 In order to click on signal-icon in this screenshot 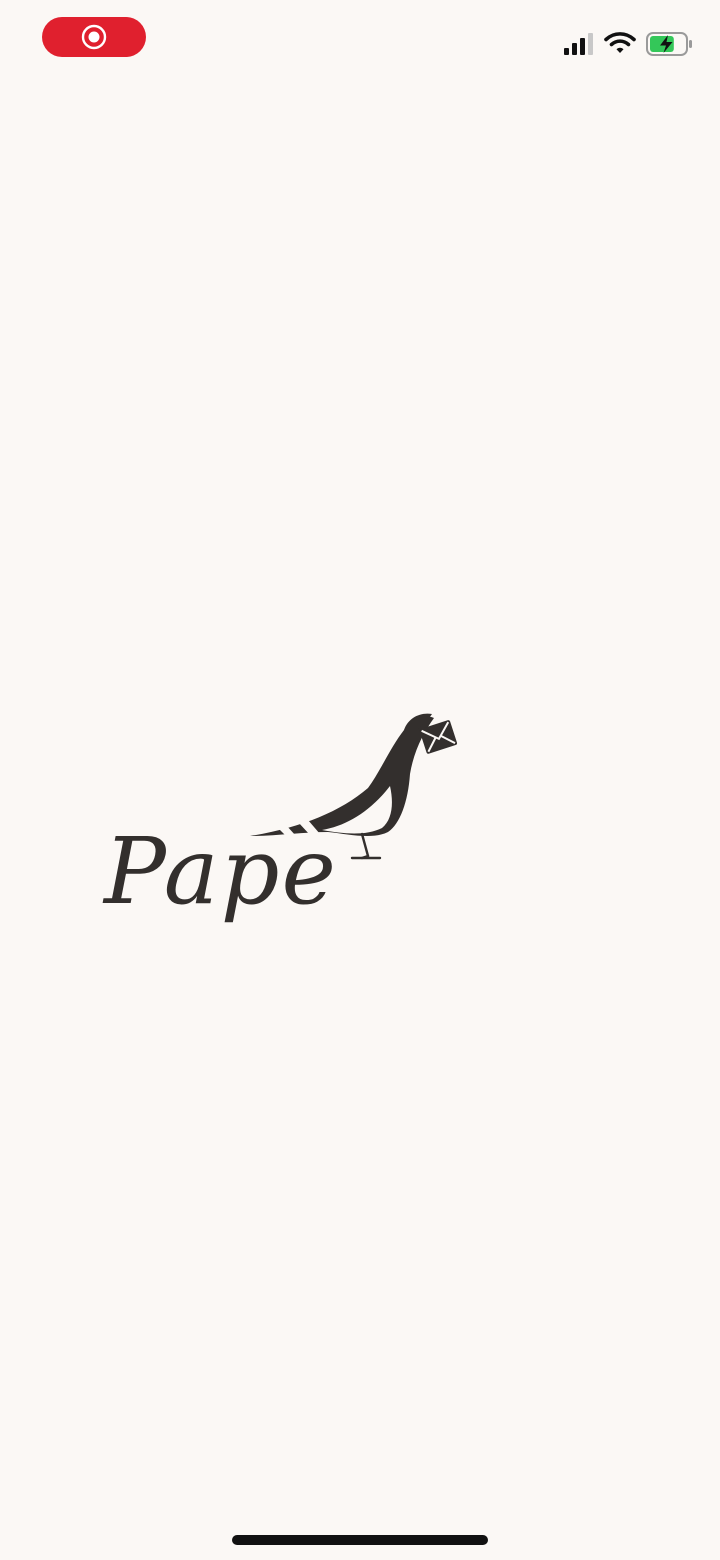, I will do `click(578, 44)`.